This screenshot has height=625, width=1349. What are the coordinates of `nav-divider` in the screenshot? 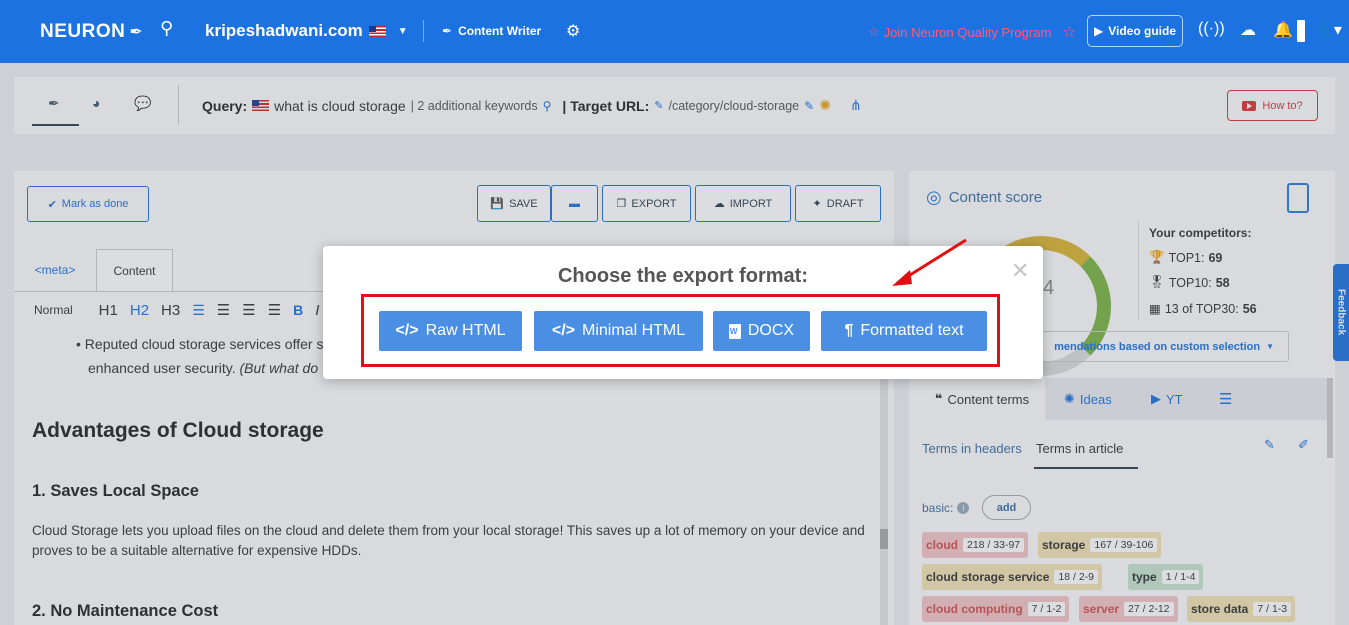 It's located at (423, 31).